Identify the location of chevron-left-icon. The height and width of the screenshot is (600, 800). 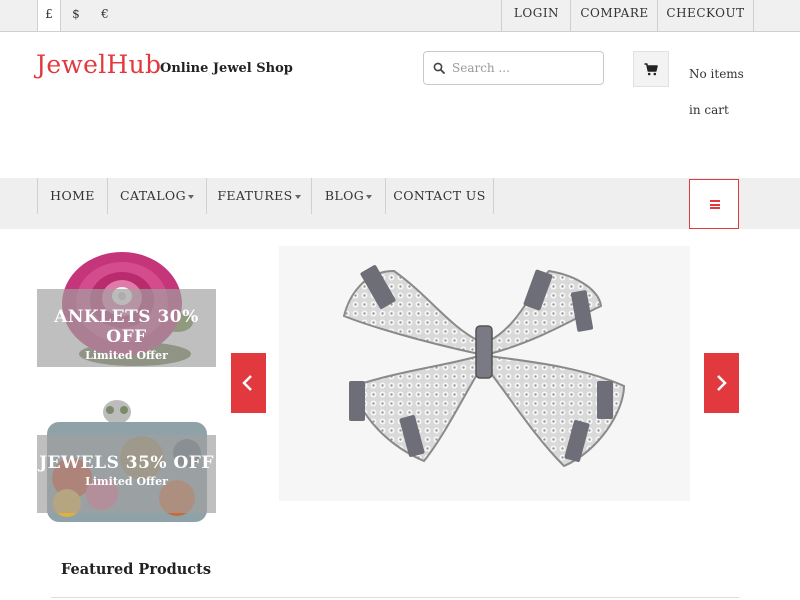
(247, 383).